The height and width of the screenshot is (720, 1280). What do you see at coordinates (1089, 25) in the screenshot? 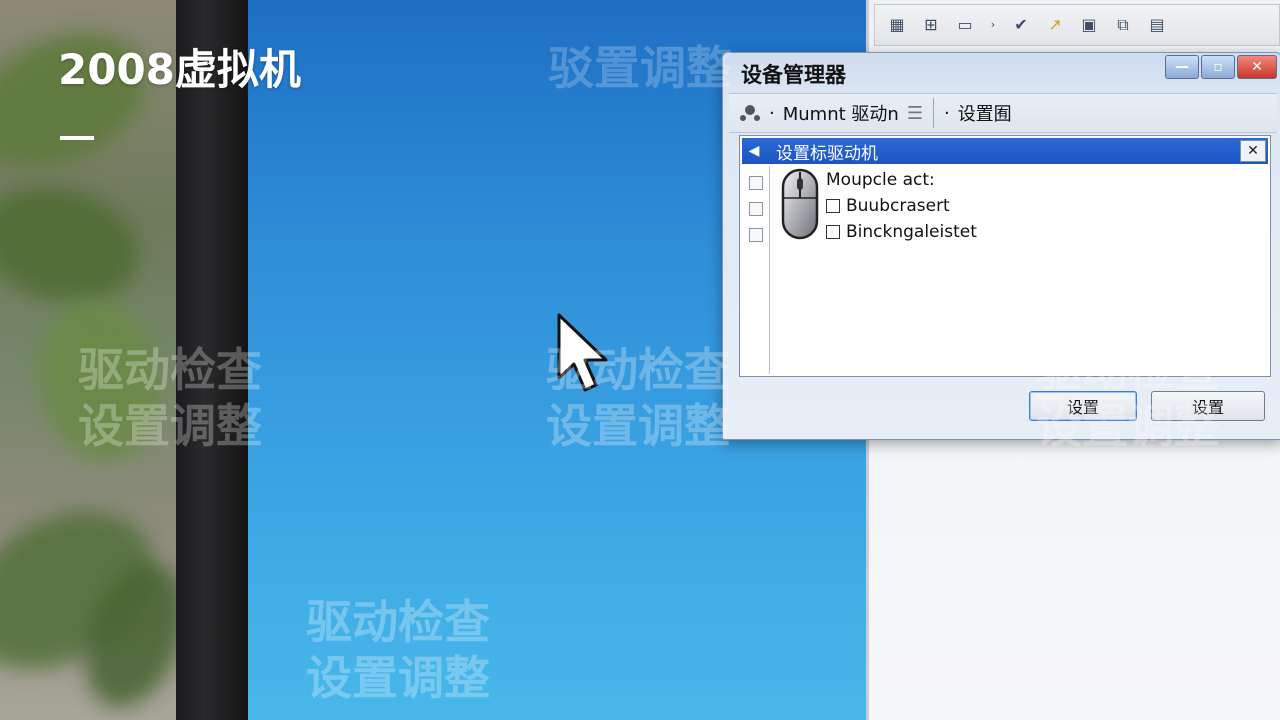
I see `save-icon: ▣` at bounding box center [1089, 25].